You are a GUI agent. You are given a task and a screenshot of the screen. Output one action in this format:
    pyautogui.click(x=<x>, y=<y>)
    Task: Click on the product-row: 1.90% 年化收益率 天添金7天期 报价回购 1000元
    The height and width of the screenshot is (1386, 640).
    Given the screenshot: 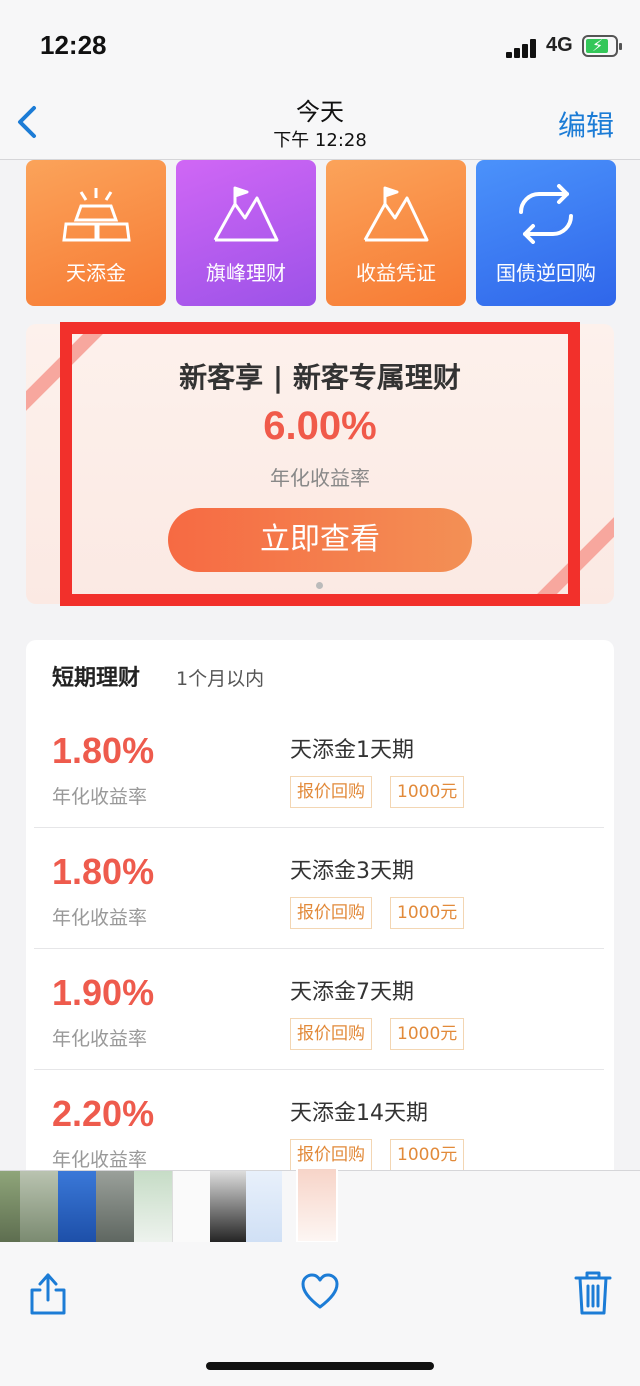 What is the action you would take?
    pyautogui.click(x=319, y=1010)
    